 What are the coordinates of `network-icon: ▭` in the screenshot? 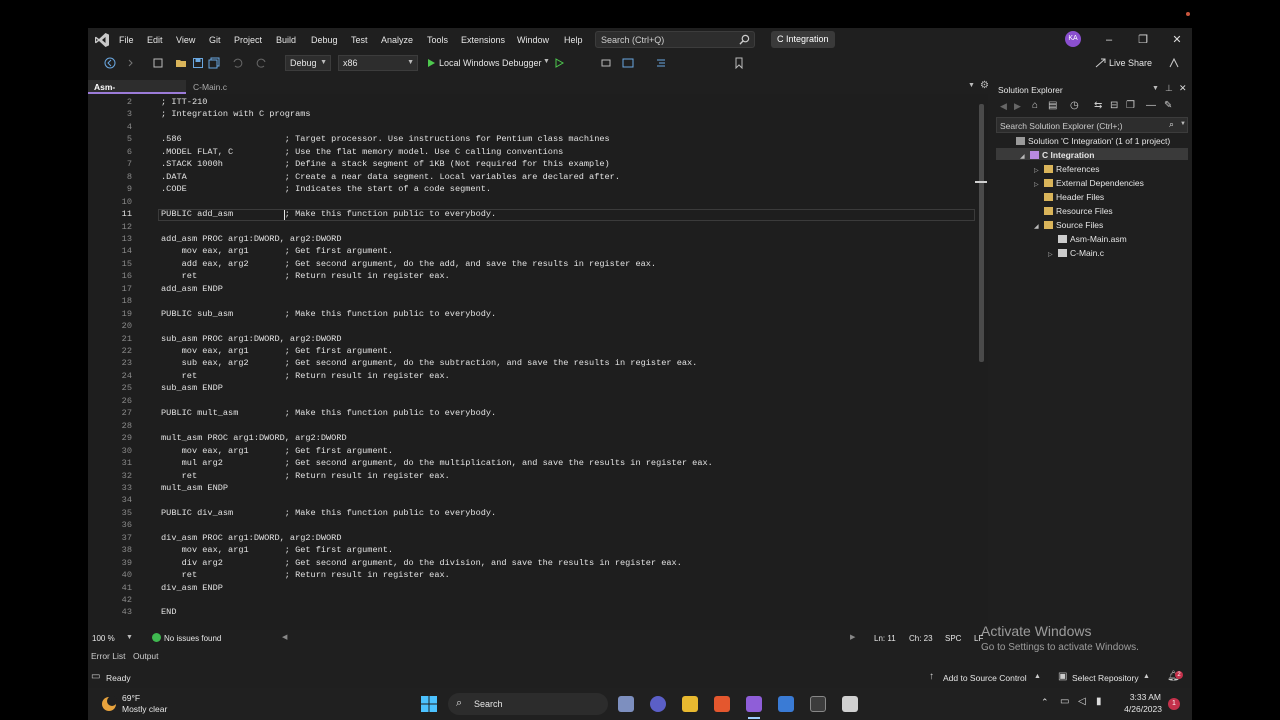 It's located at (1064, 701).